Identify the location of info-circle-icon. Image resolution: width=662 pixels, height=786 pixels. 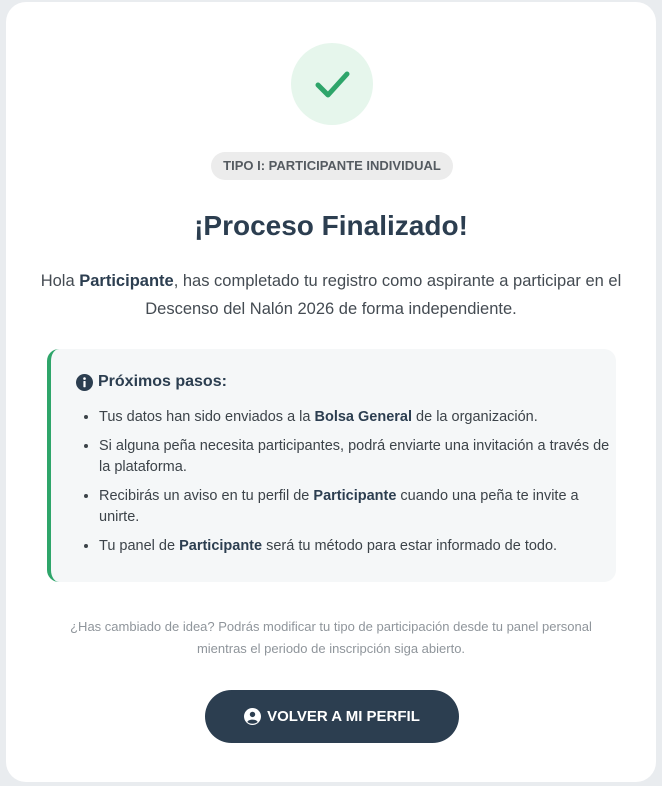
(84, 382).